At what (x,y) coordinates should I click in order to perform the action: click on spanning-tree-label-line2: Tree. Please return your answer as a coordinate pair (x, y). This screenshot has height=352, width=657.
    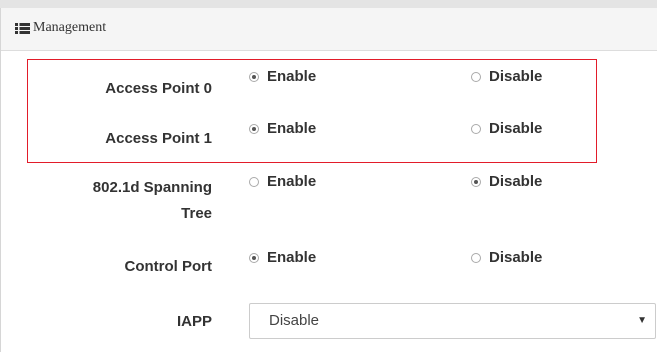
    Looking at the image, I should click on (196, 213).